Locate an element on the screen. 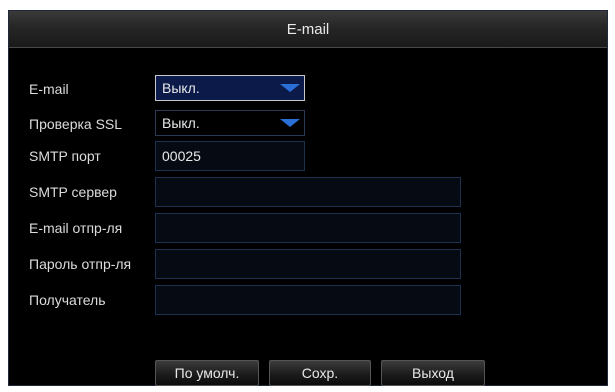 The width and height of the screenshot is (615, 392). sender-password-input is located at coordinates (308, 264).